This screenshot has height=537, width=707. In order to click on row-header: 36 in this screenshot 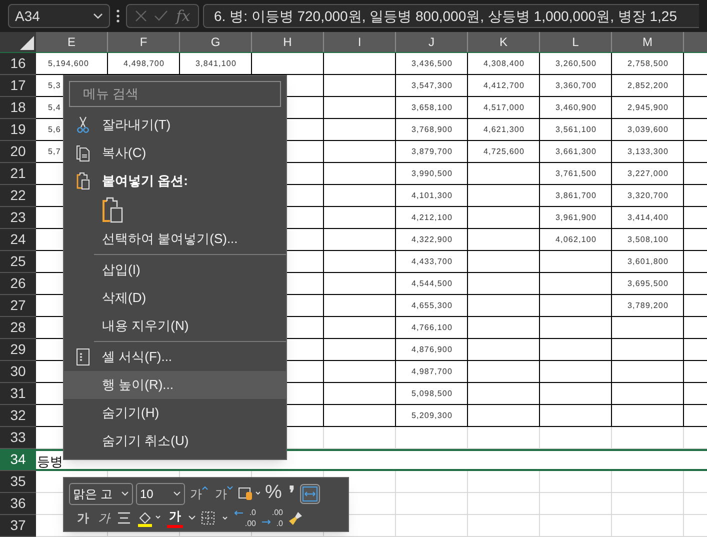, I will do `click(18, 504)`.